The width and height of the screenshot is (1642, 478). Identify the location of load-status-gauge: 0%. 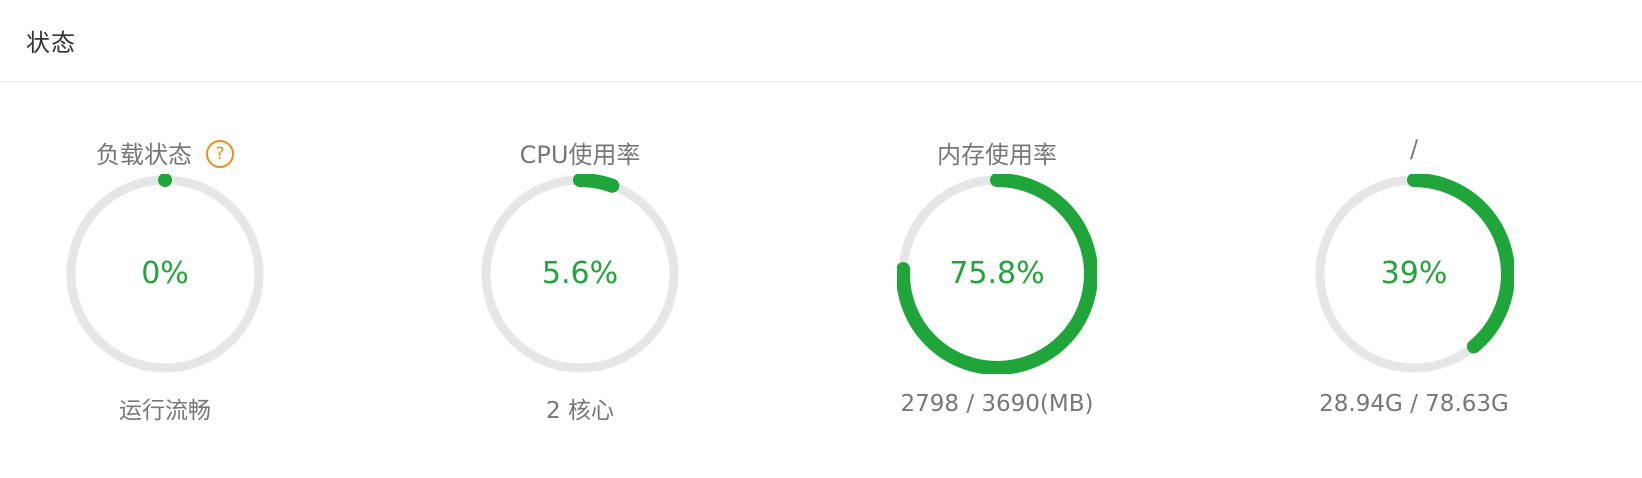
(165, 274).